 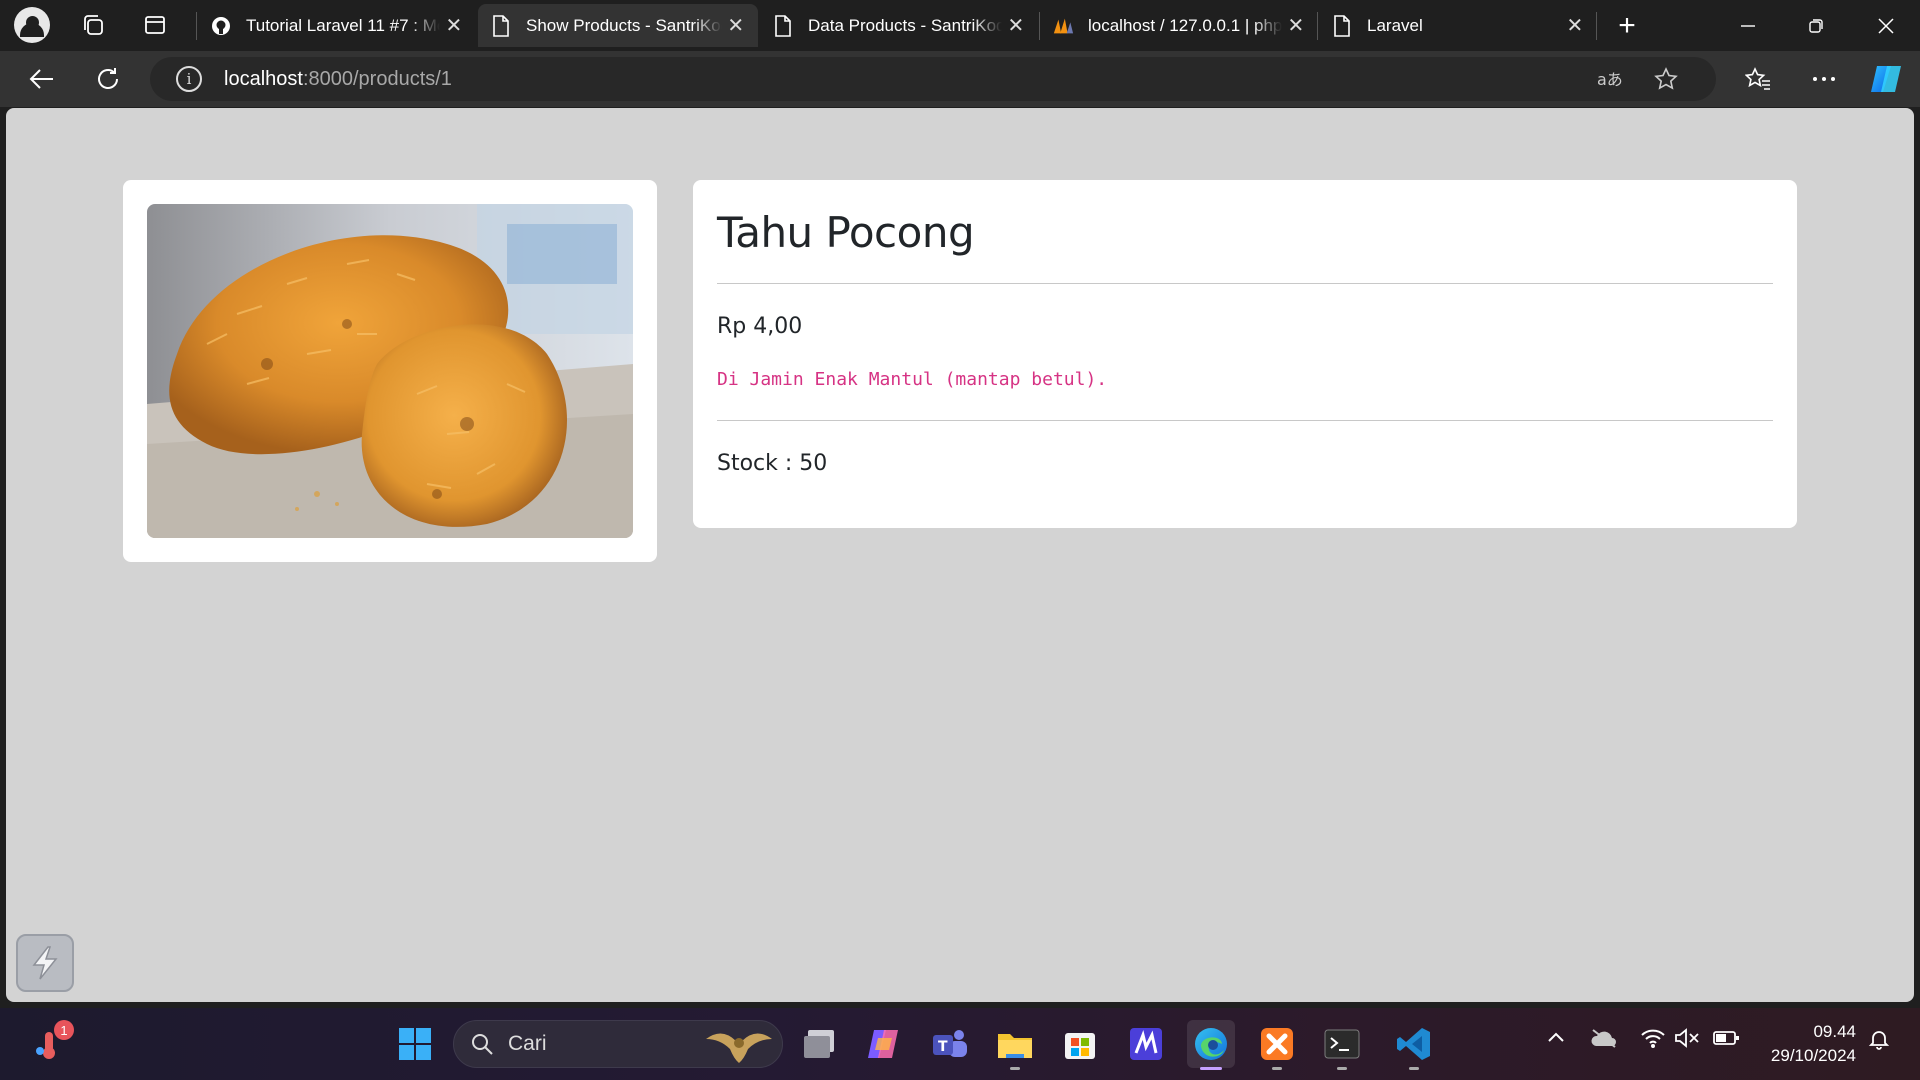 I want to click on vscode-button, so click(x=1414, y=1045).